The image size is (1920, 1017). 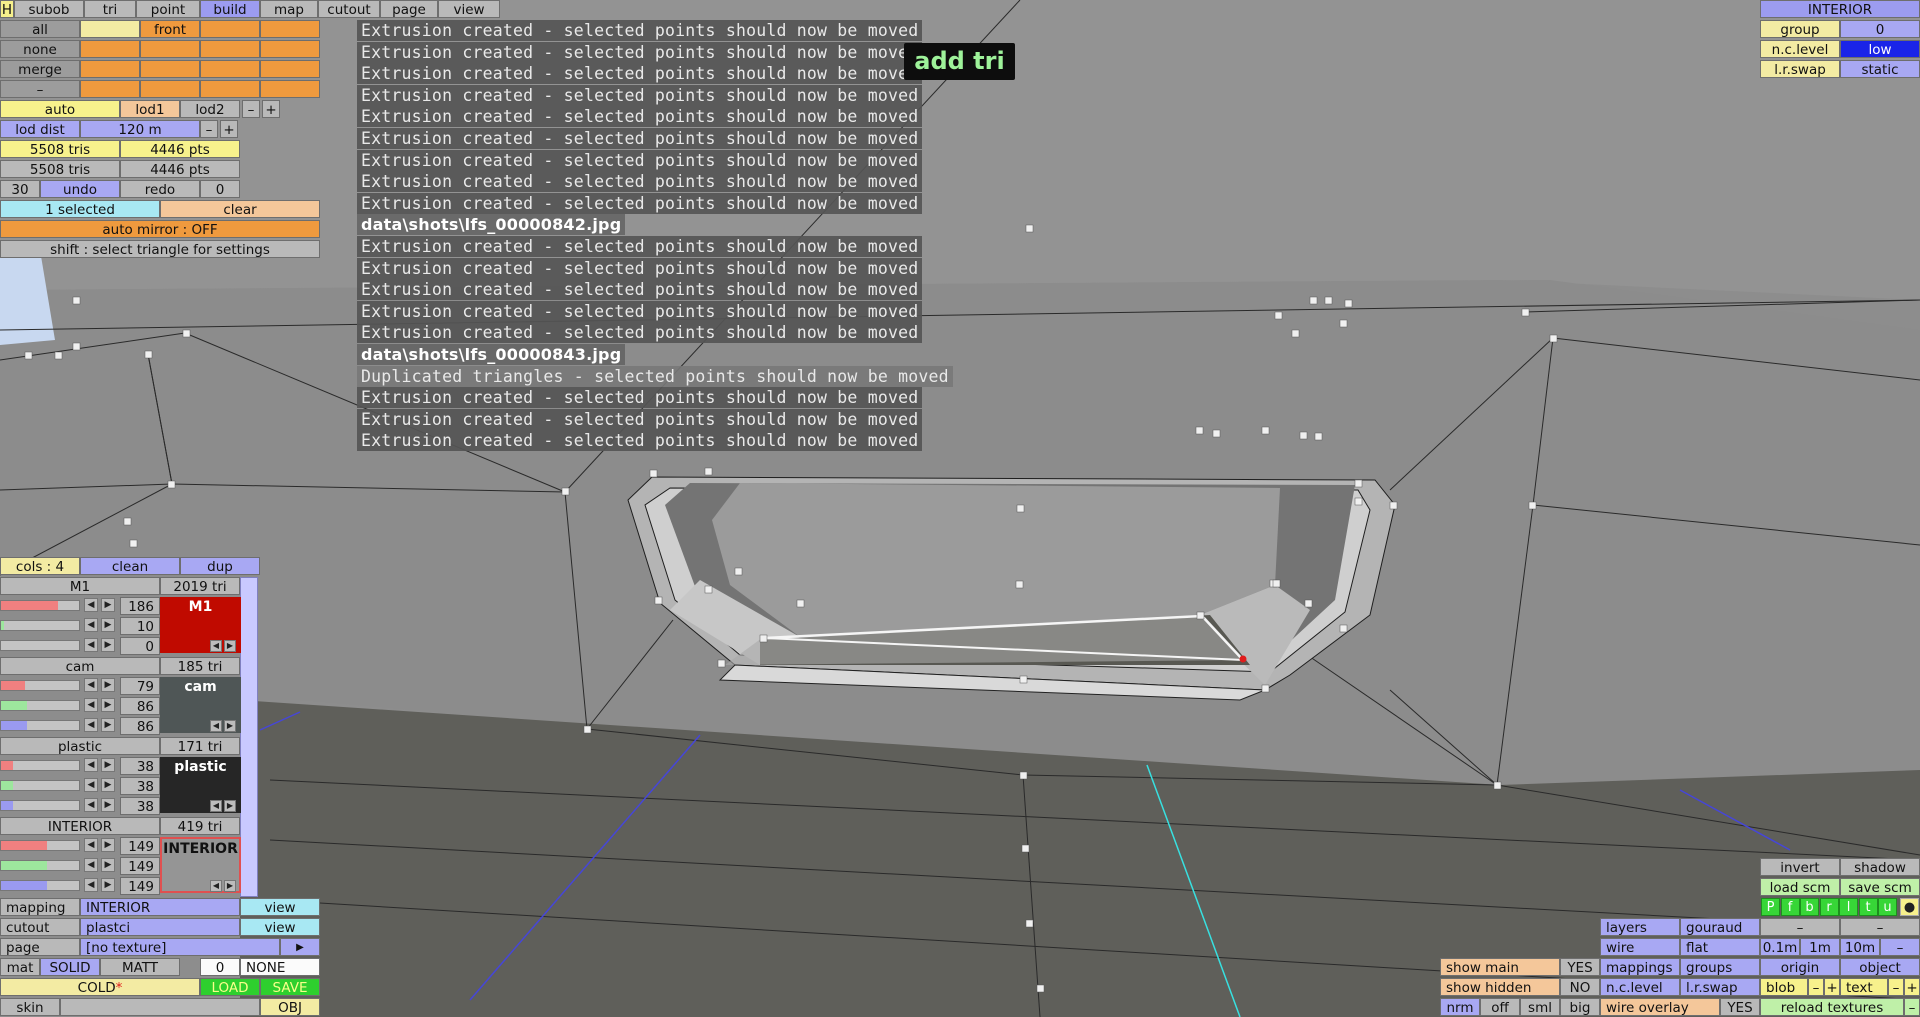 What do you see at coordinates (1912, 987) in the screenshot?
I see `text-plus-button: +` at bounding box center [1912, 987].